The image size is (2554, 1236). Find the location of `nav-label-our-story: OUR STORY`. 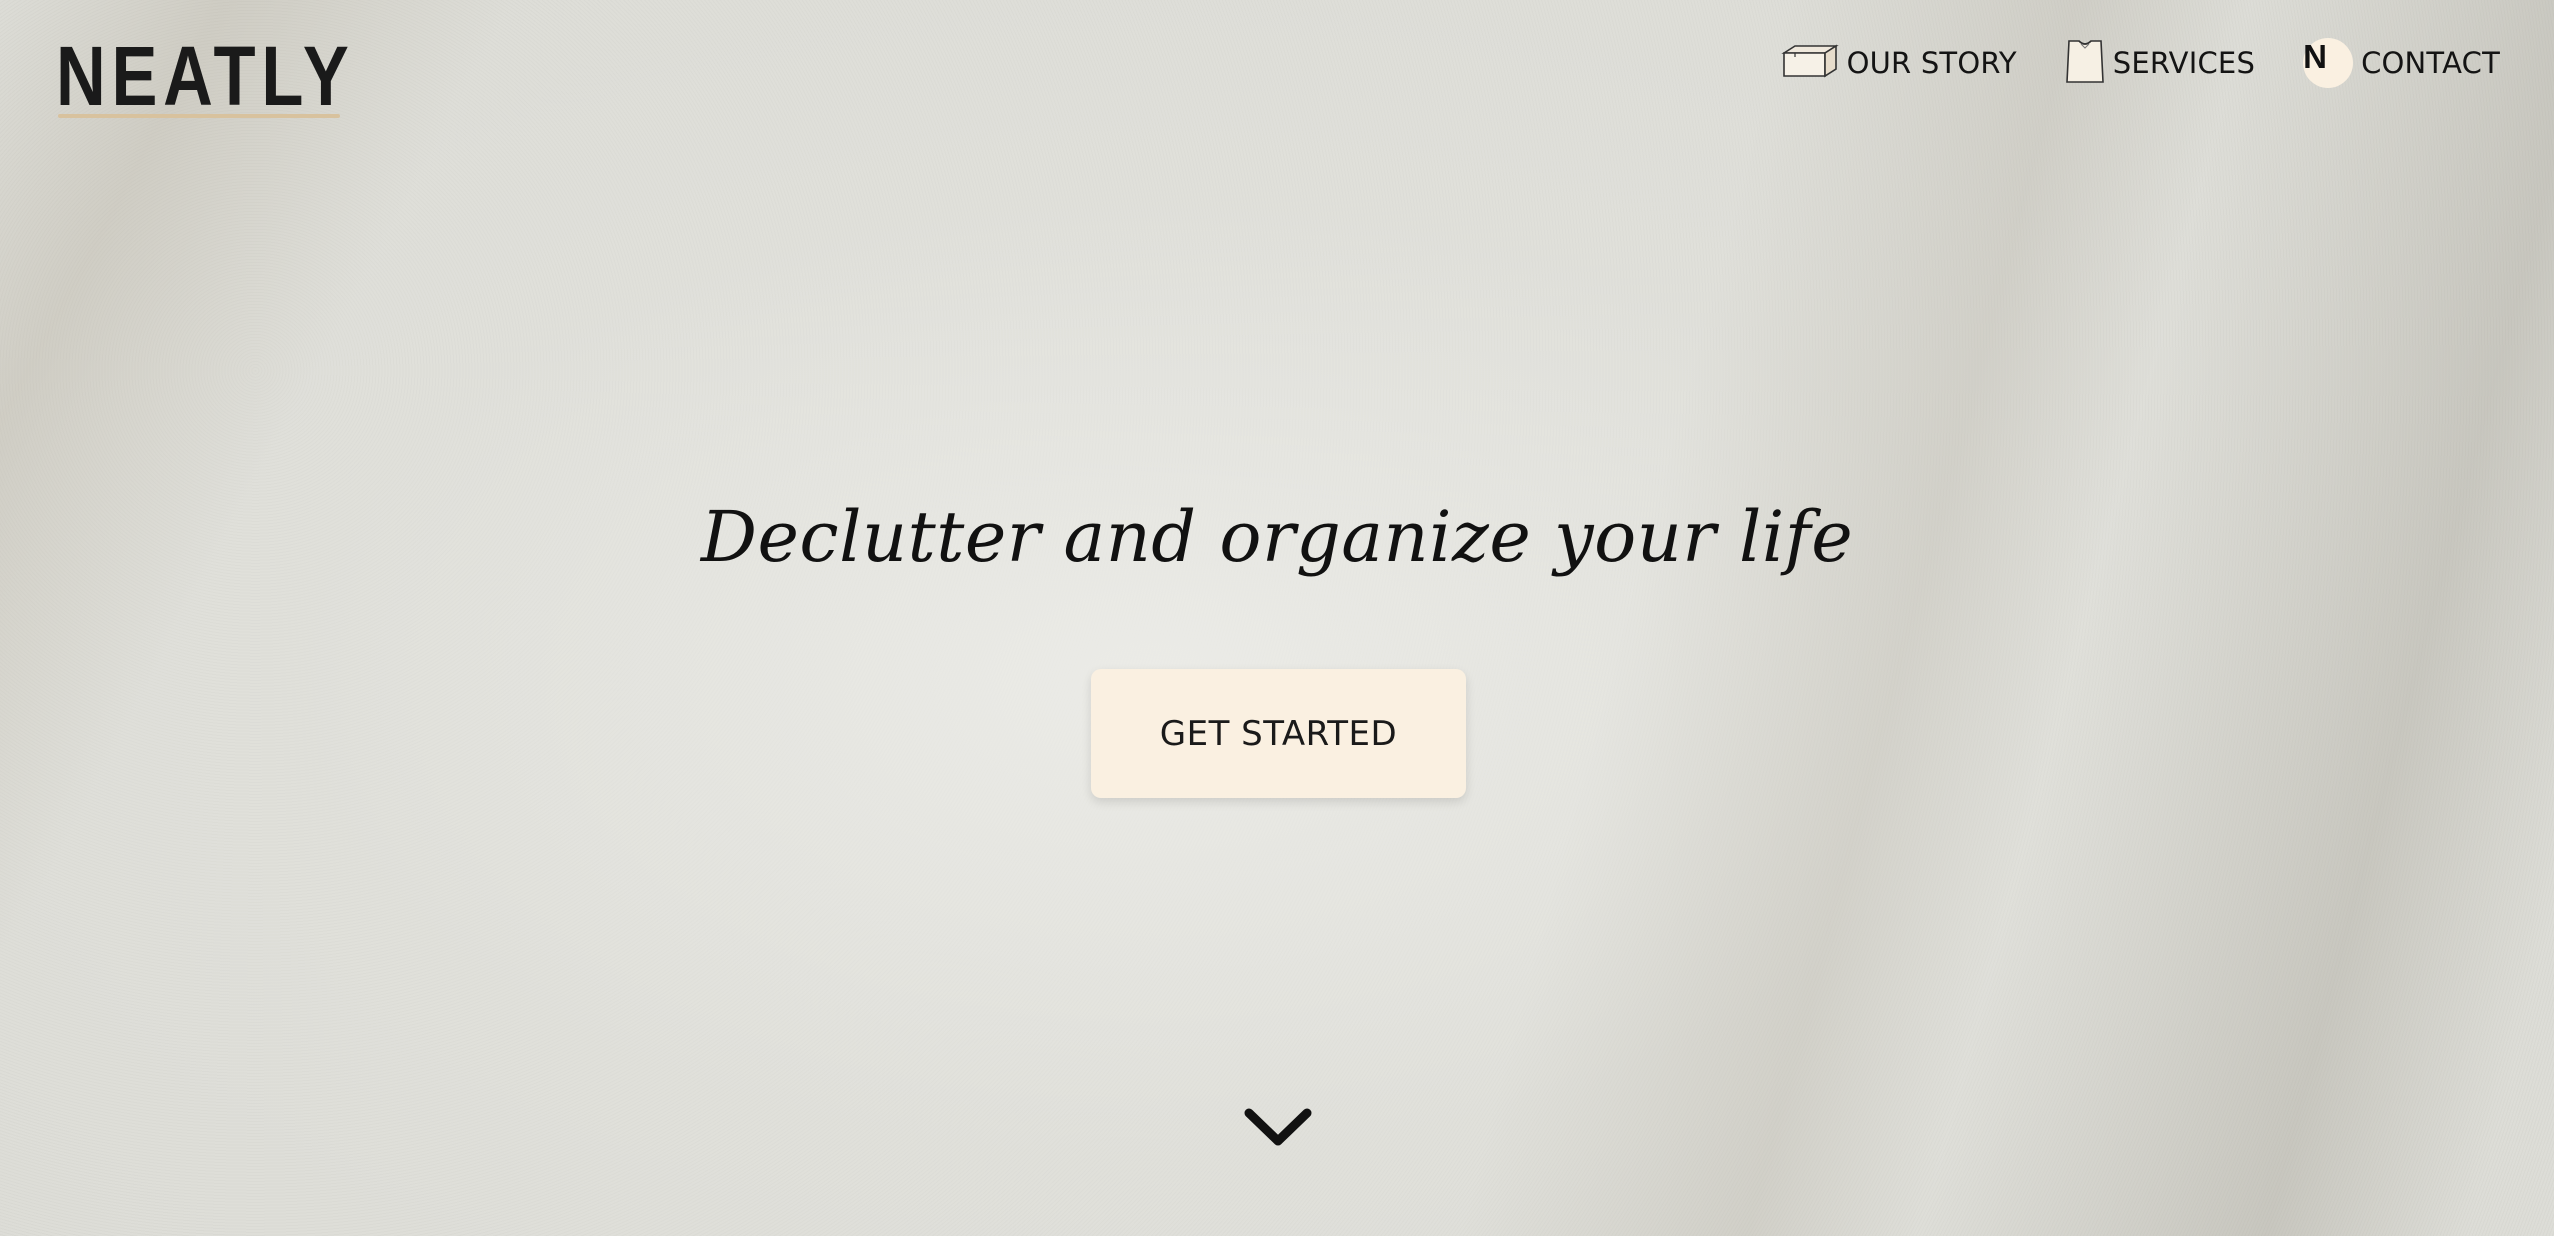

nav-label-our-story: OUR STORY is located at coordinates (1931, 63).